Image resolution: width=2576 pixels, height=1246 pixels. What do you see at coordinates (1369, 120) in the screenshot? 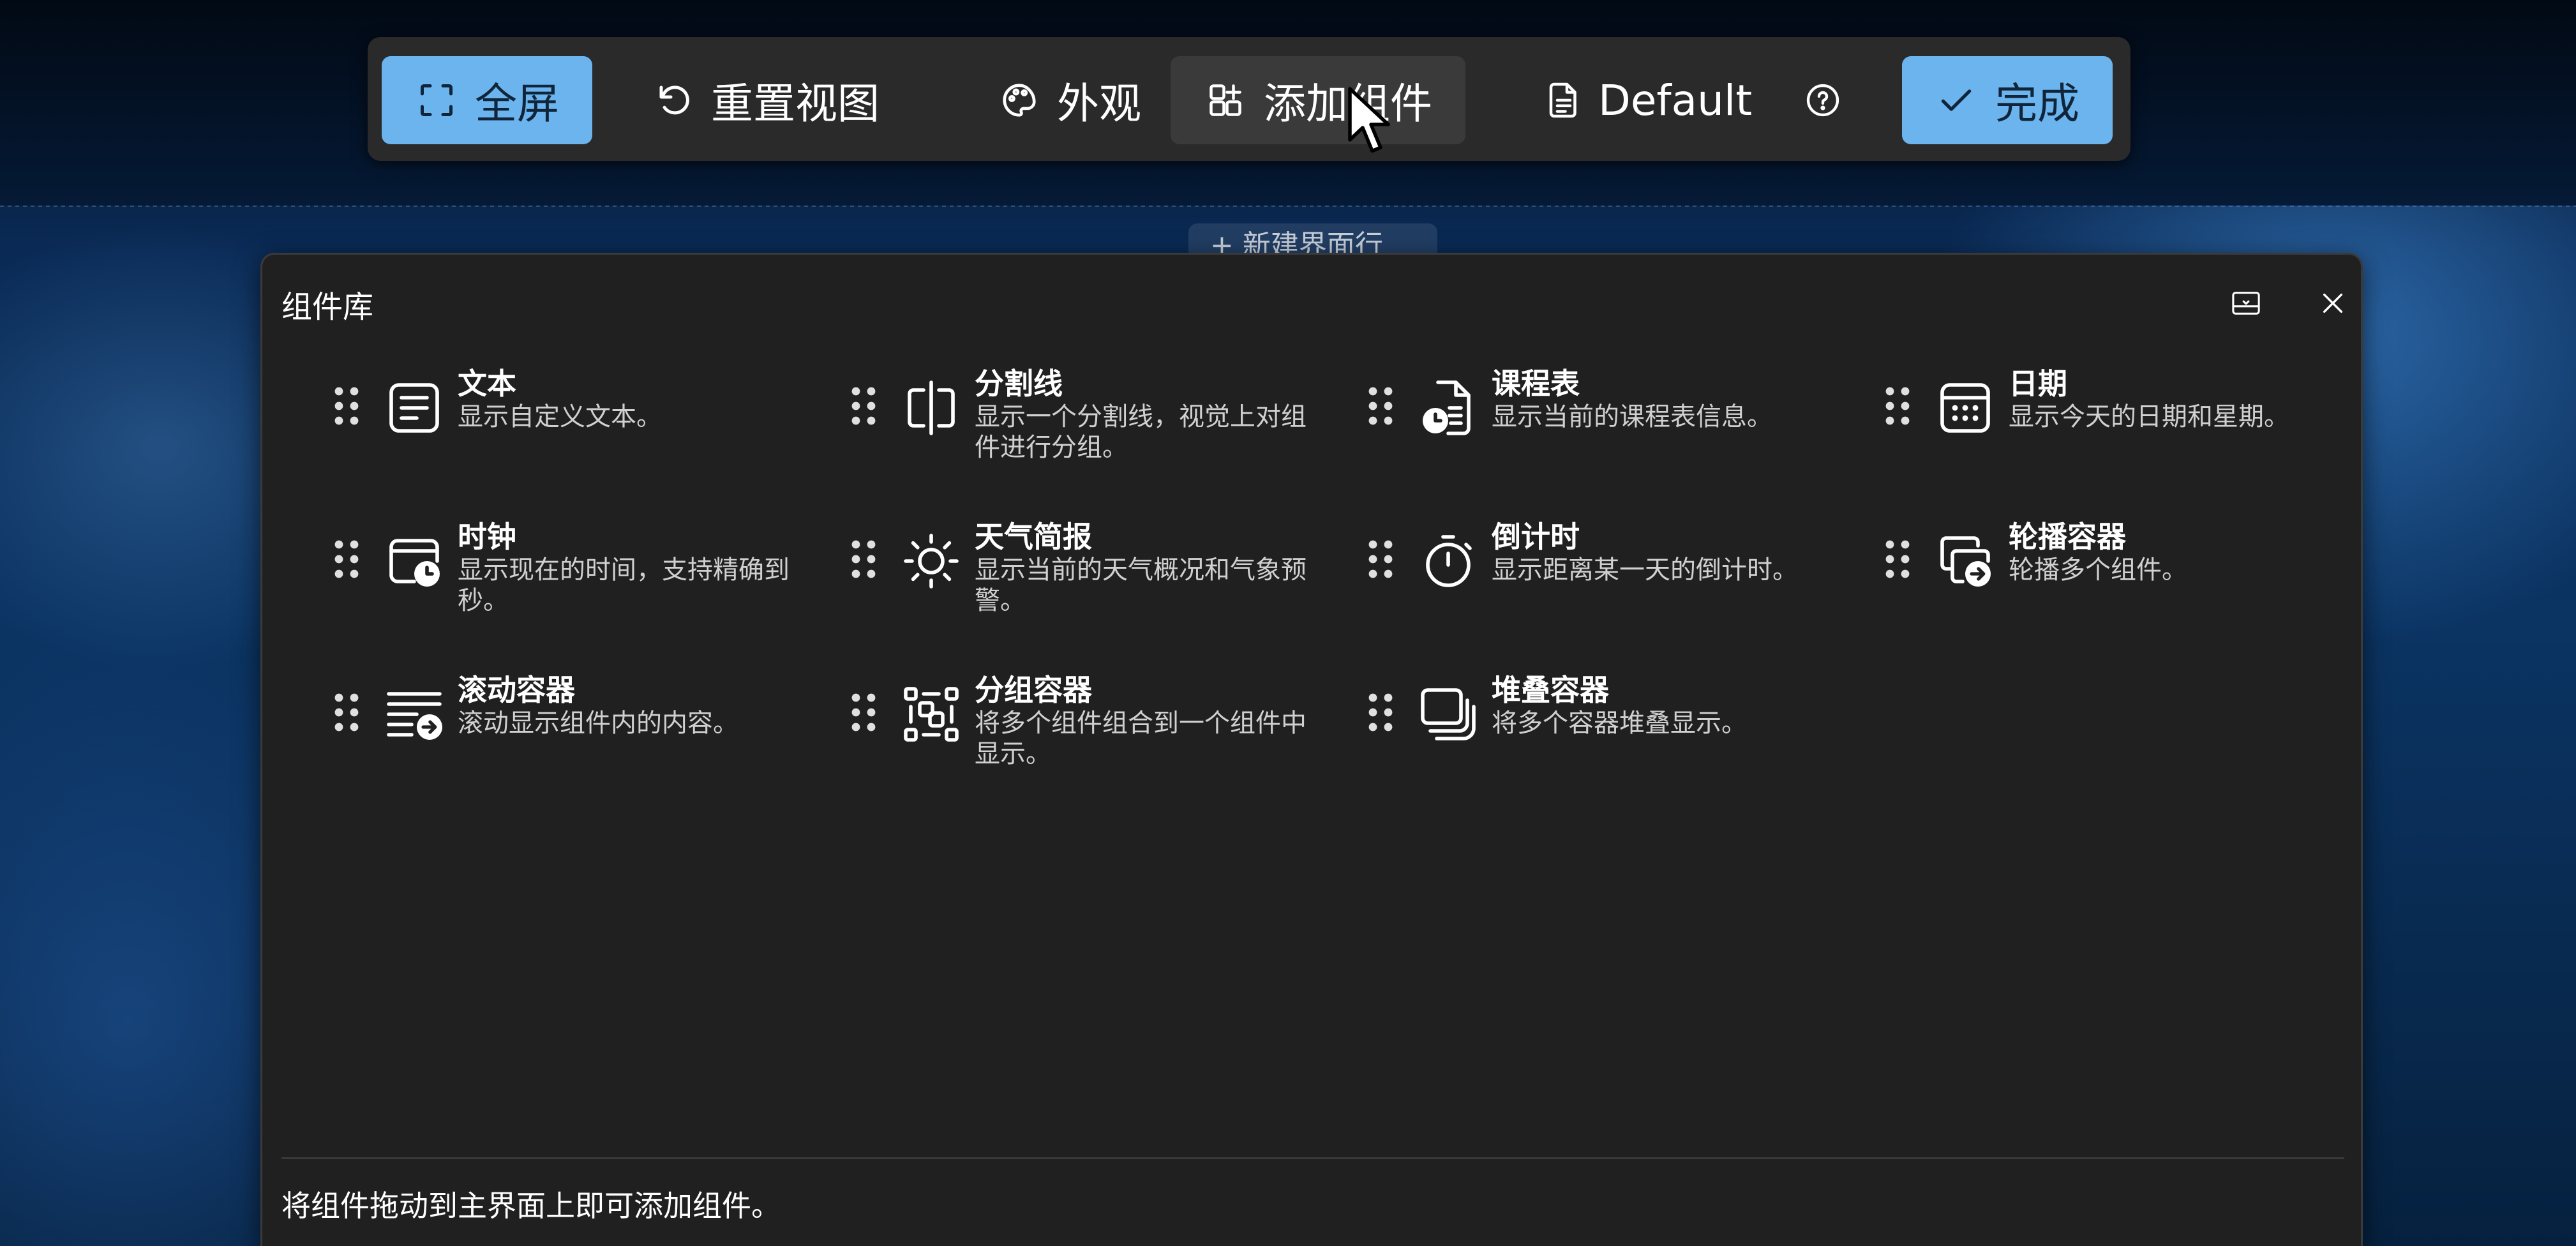
I see `mouse-pointer-icon` at bounding box center [1369, 120].